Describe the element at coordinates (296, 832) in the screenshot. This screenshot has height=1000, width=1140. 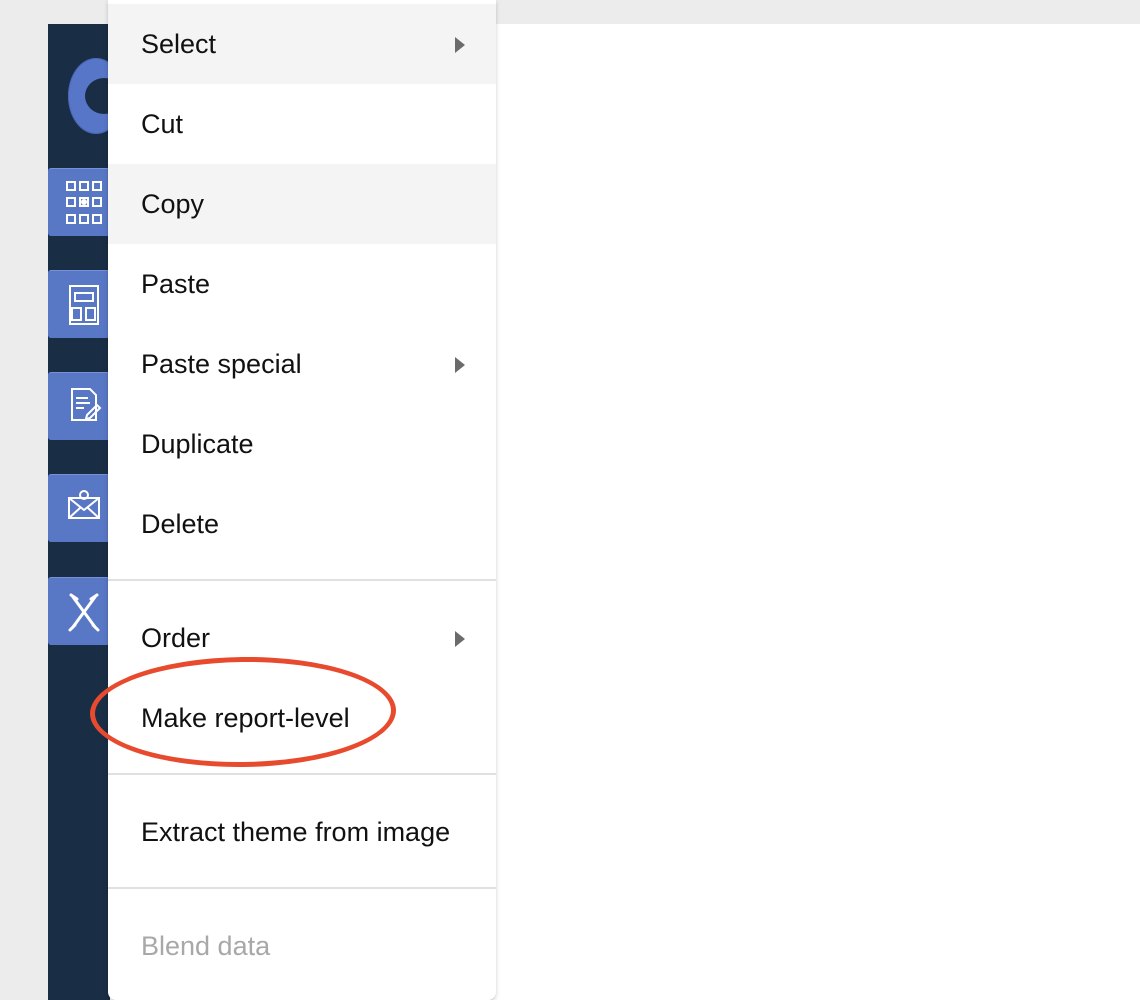
I see `menu-item-label-extract-theme-from-image: Extract theme from image` at that location.